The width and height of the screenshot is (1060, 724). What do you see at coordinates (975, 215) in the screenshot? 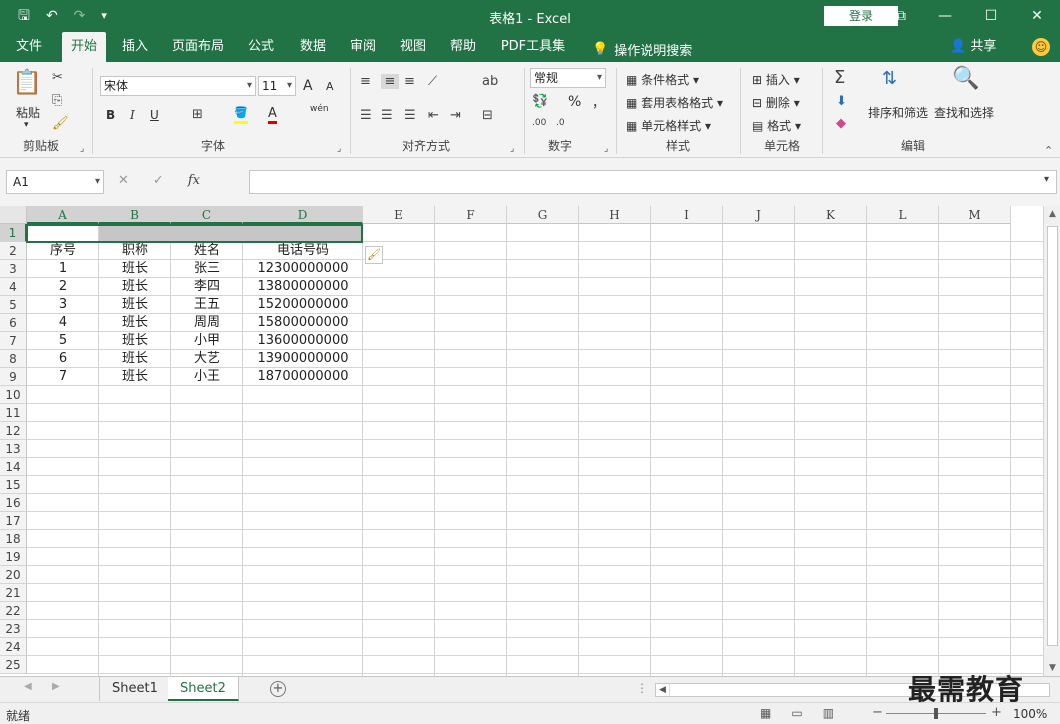
I see `column-header-m: M` at bounding box center [975, 215].